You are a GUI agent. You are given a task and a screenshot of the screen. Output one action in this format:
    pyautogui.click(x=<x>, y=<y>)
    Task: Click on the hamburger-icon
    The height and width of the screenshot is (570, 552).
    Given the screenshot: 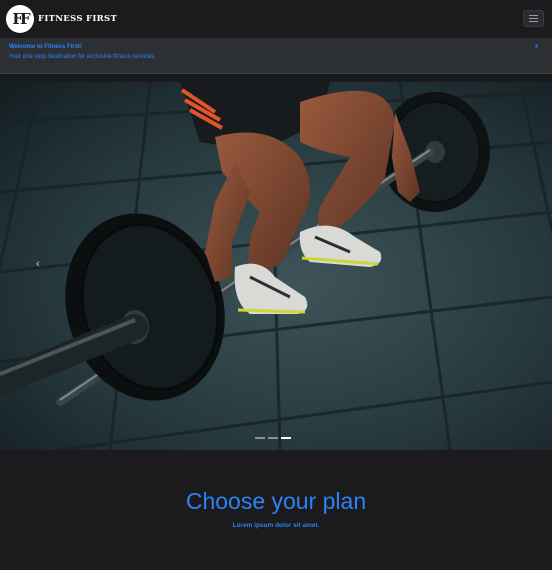 What is the action you would take?
    pyautogui.click(x=533, y=15)
    